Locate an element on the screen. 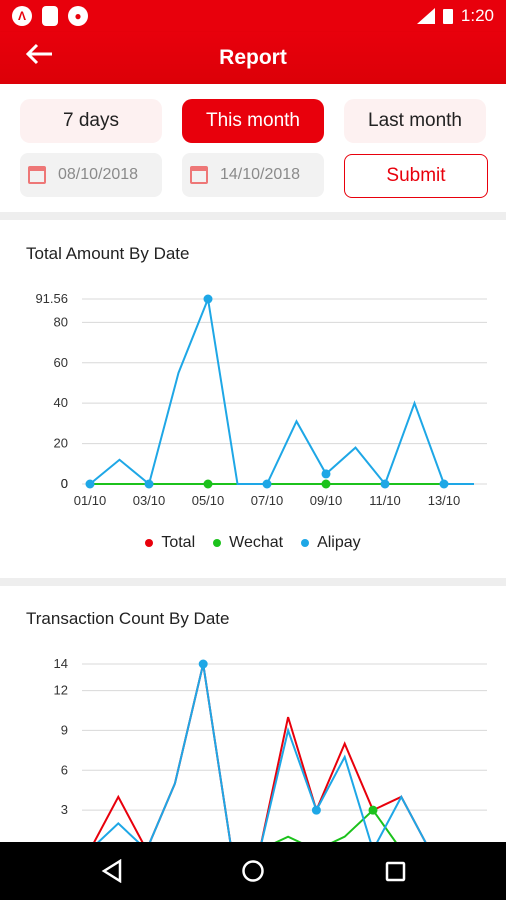 This screenshot has height=900, width=506. legend-wechat-marker-icon is located at coordinates (217, 542).